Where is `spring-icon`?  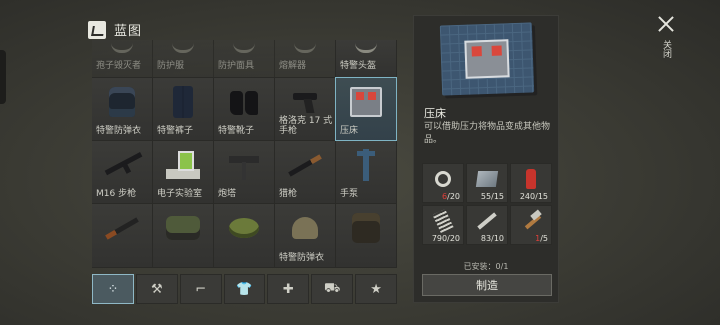
spring-icon is located at coordinates (443, 221).